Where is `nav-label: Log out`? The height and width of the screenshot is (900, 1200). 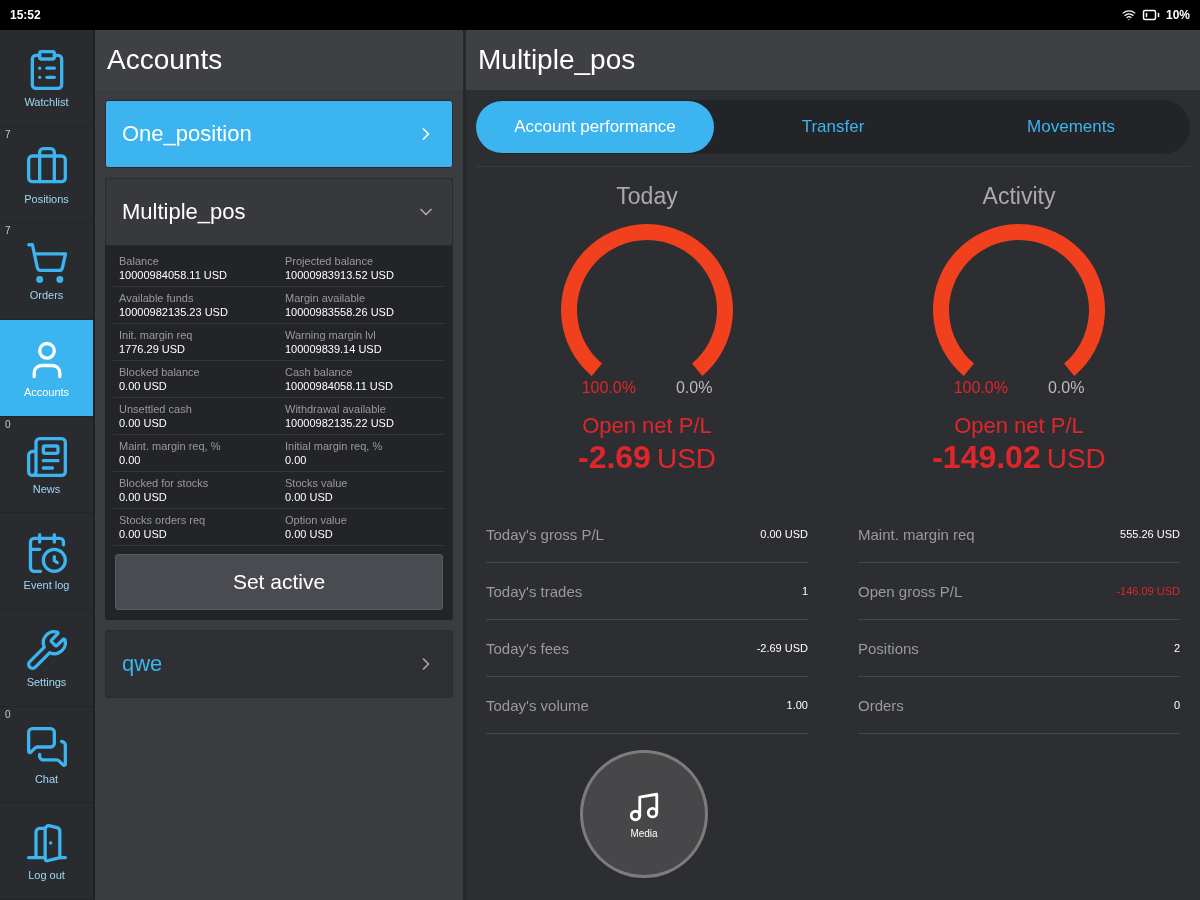
nav-label: Log out is located at coordinates (46, 875).